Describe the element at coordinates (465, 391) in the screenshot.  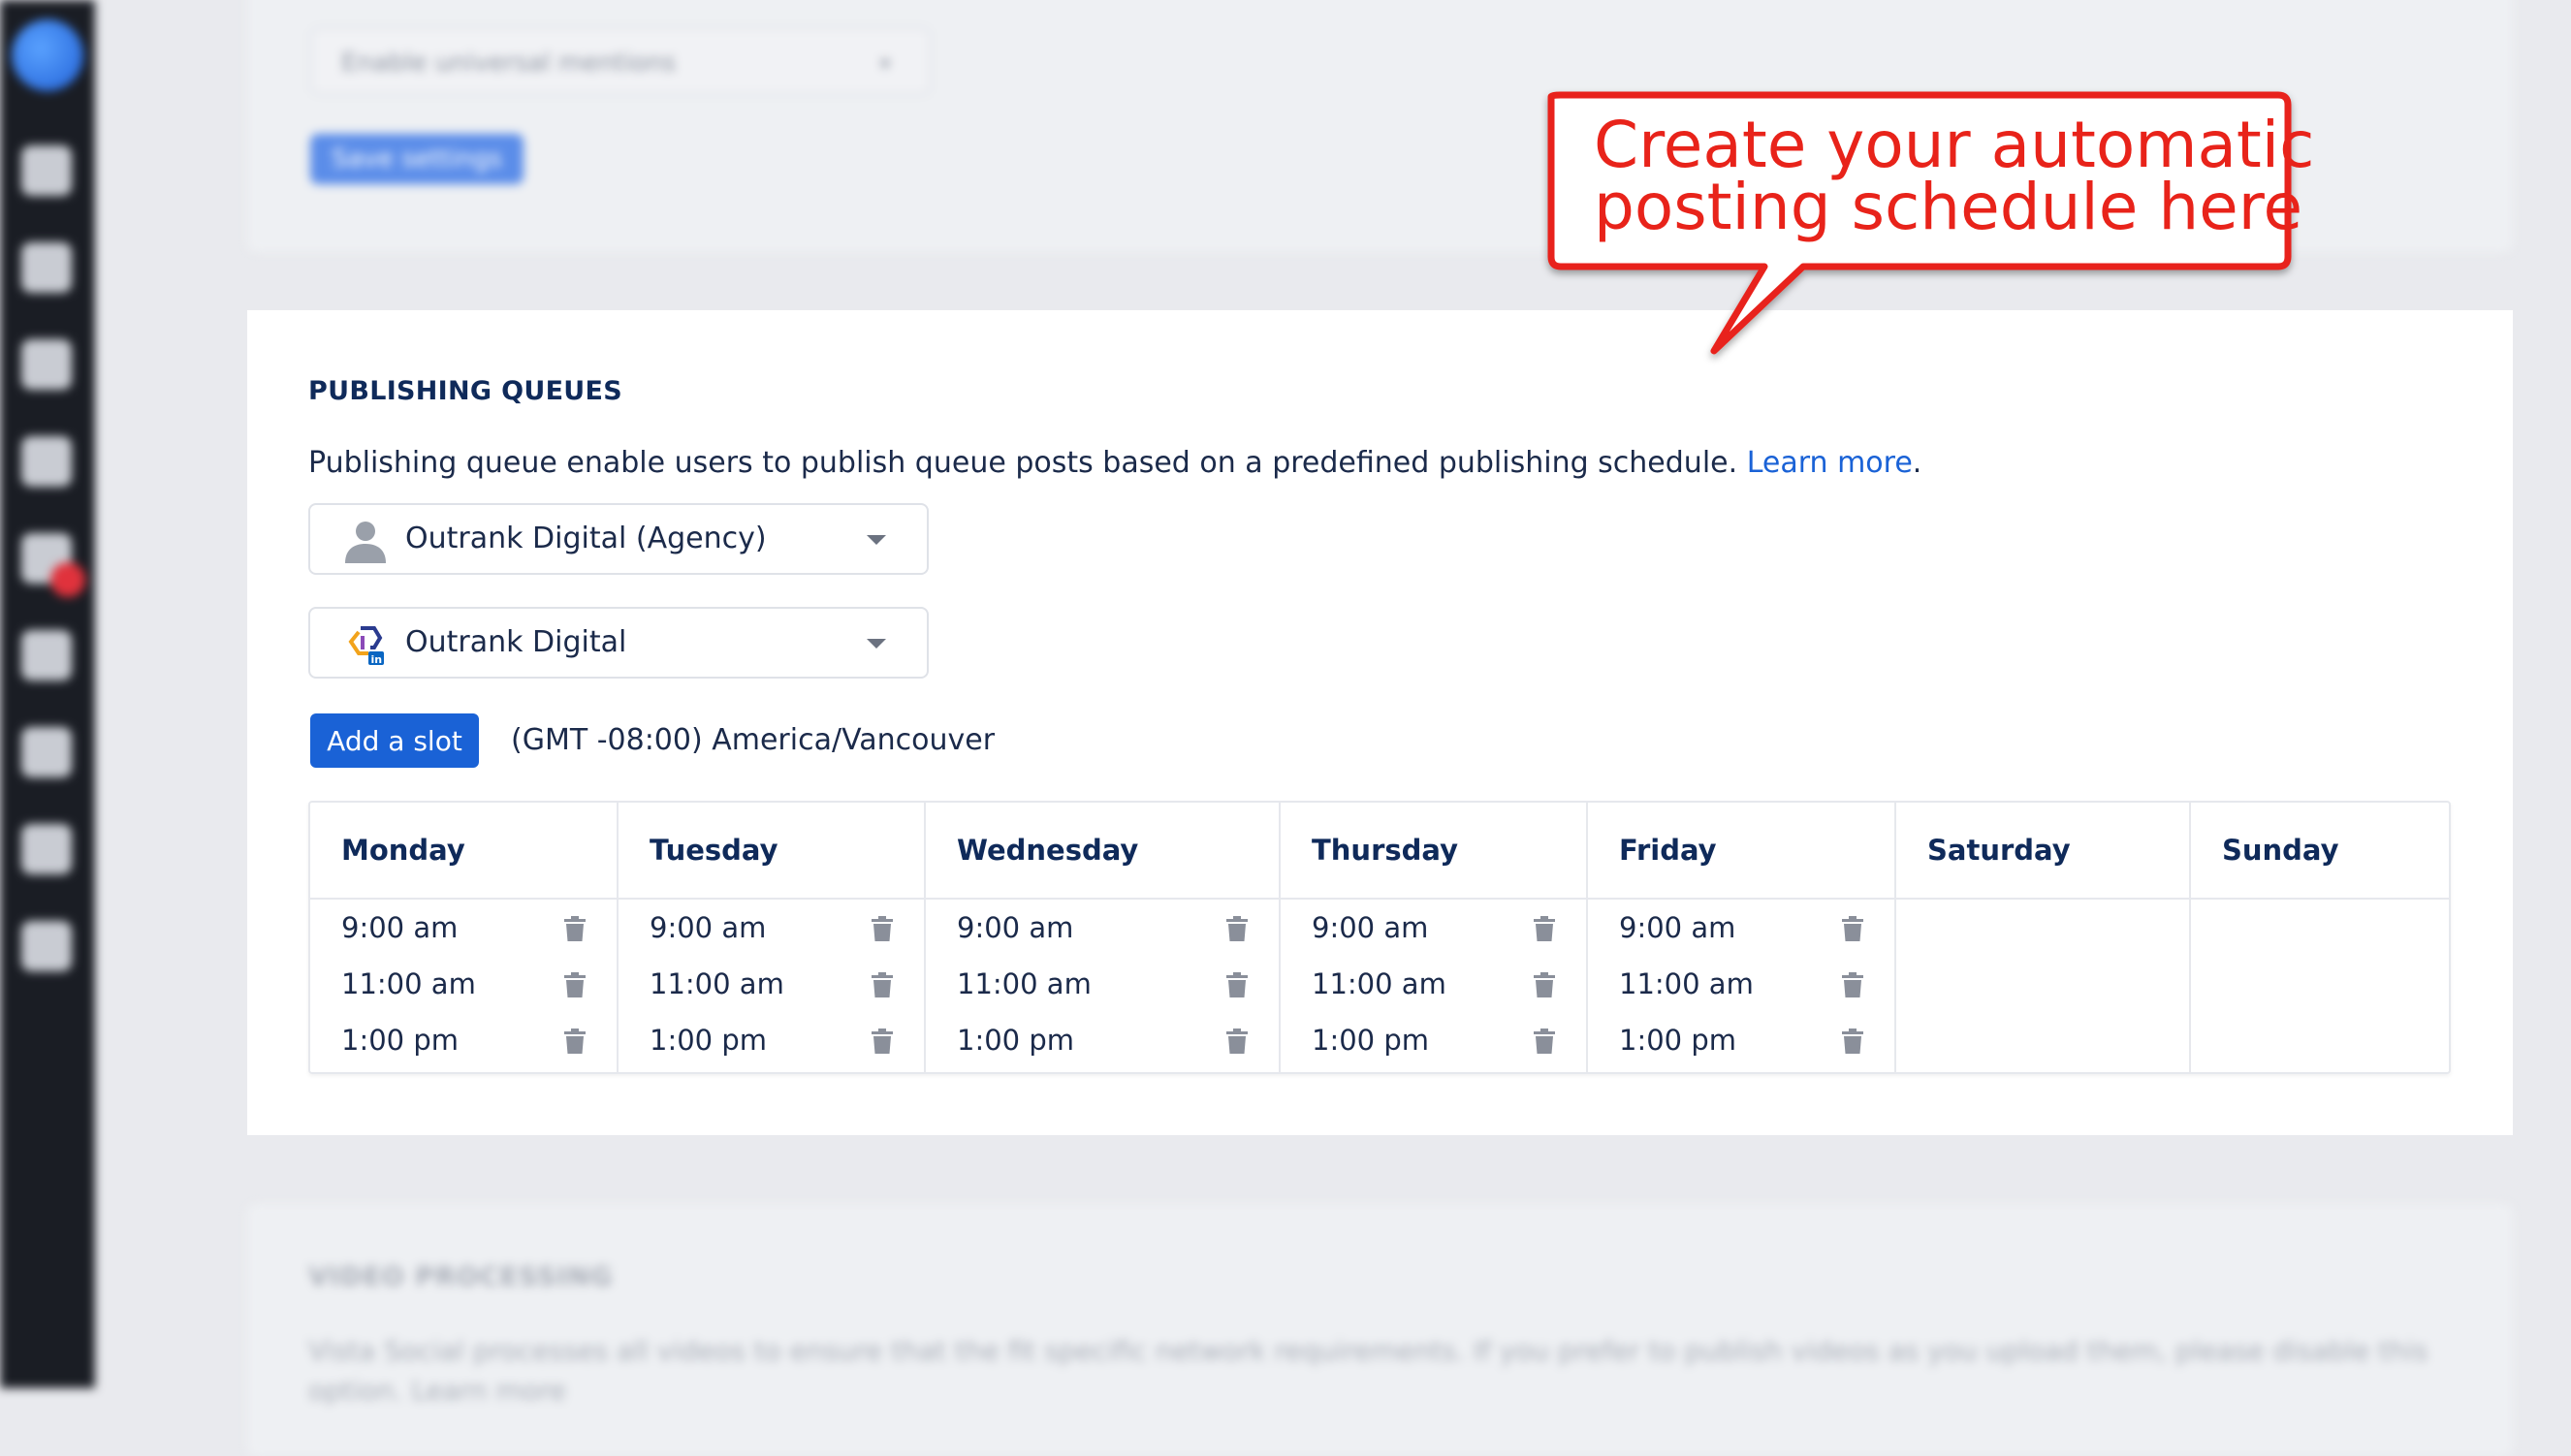
I see `section-heading: PUBLISHING QUEUES` at that location.